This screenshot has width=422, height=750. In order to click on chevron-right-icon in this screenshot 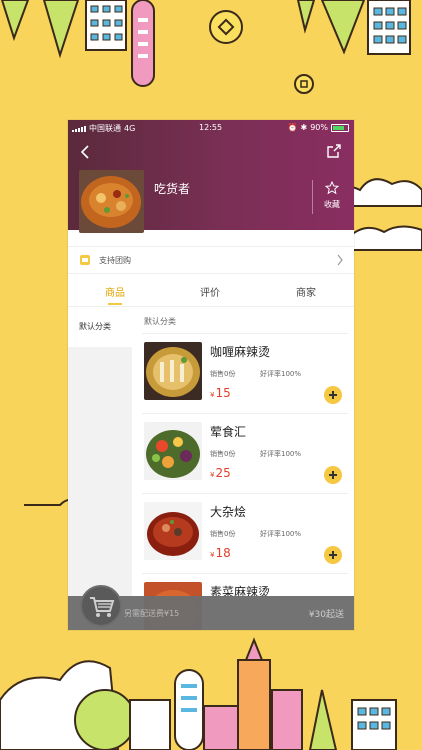, I will do `click(340, 260)`.